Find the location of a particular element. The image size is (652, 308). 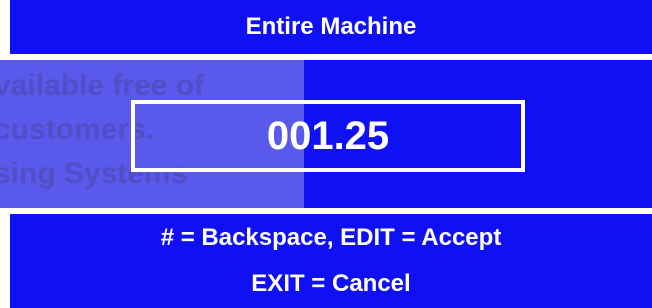

value-entry-field: 001.25 is located at coordinates (328, 136).